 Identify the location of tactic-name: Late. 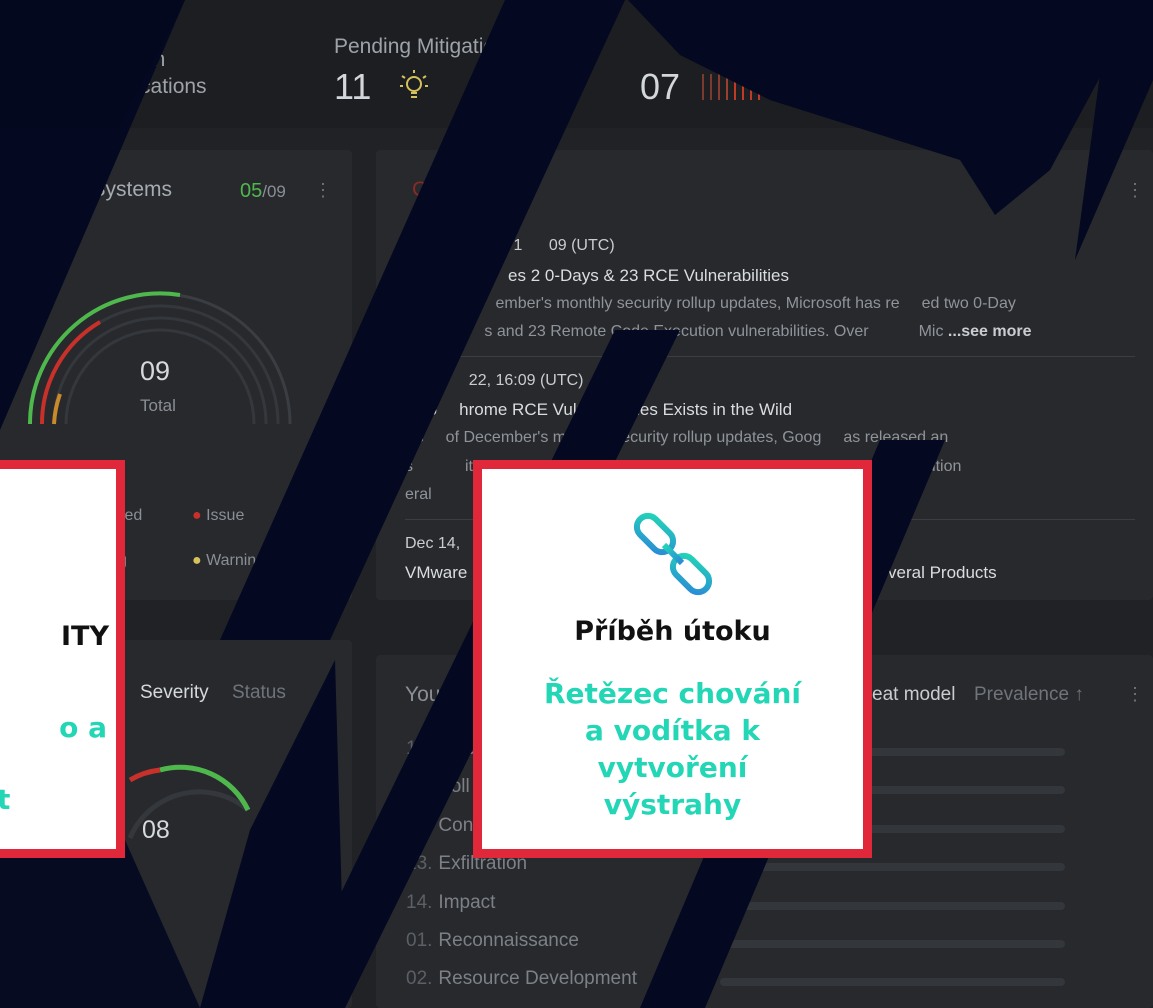
(457, 748).